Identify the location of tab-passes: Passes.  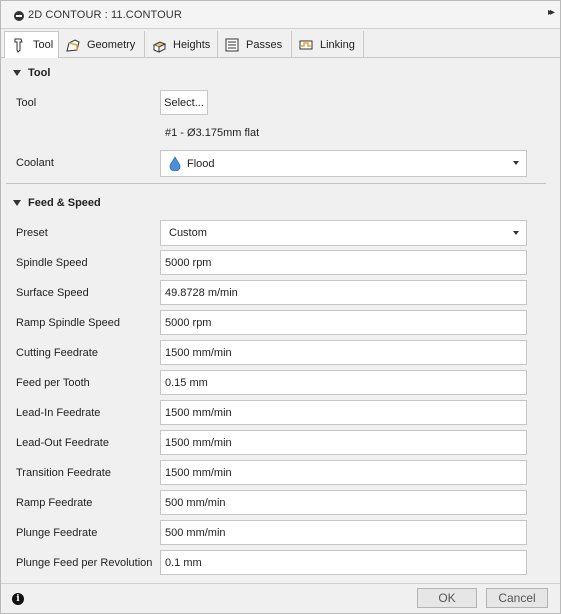
(255, 44).